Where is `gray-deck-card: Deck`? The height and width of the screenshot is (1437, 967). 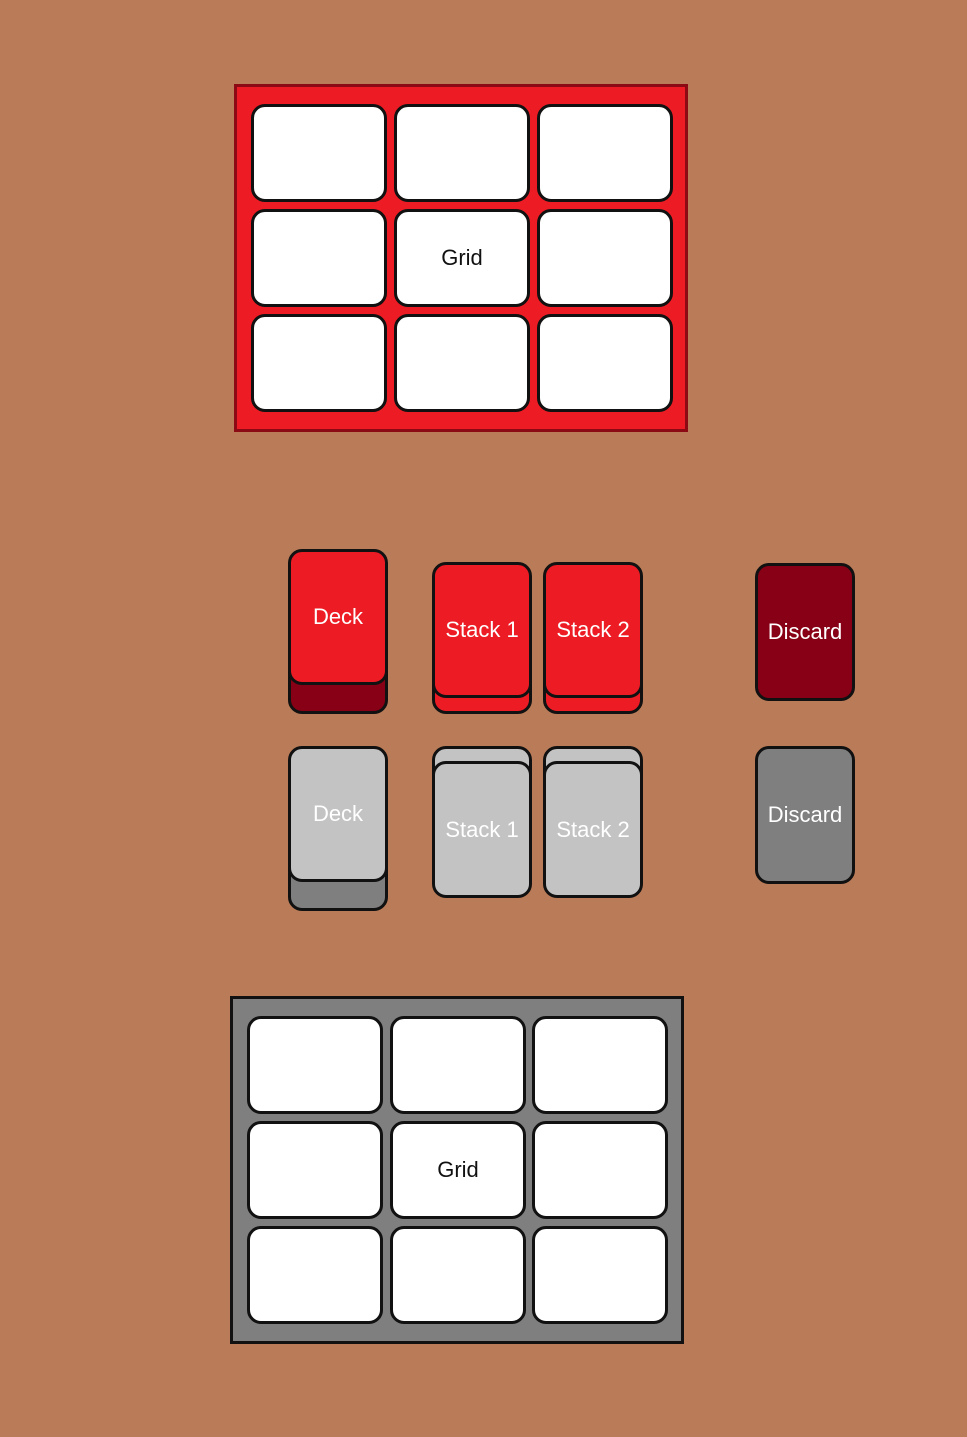
gray-deck-card: Deck is located at coordinates (338, 814).